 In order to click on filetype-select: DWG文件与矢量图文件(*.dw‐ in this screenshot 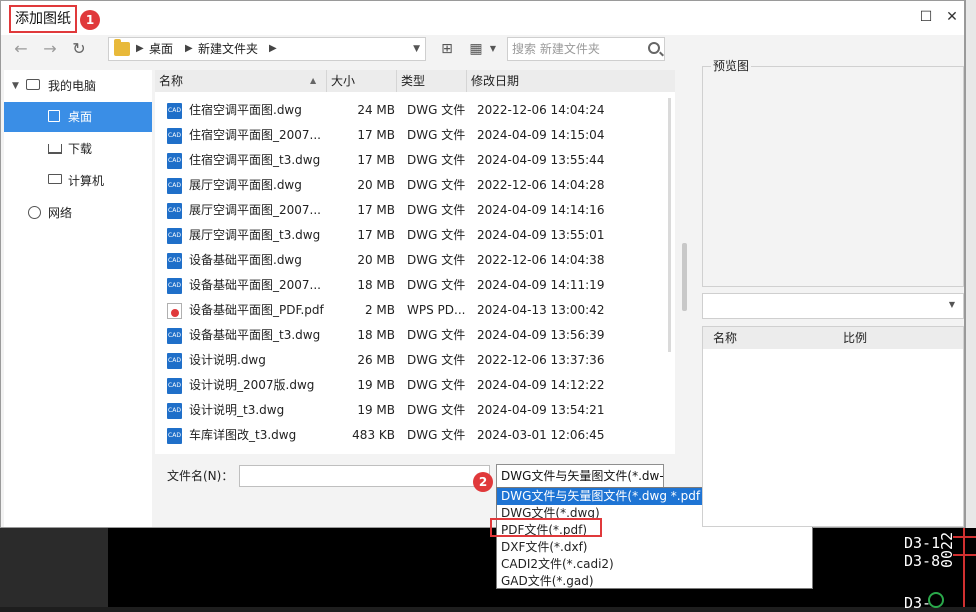, I will do `click(580, 476)`.